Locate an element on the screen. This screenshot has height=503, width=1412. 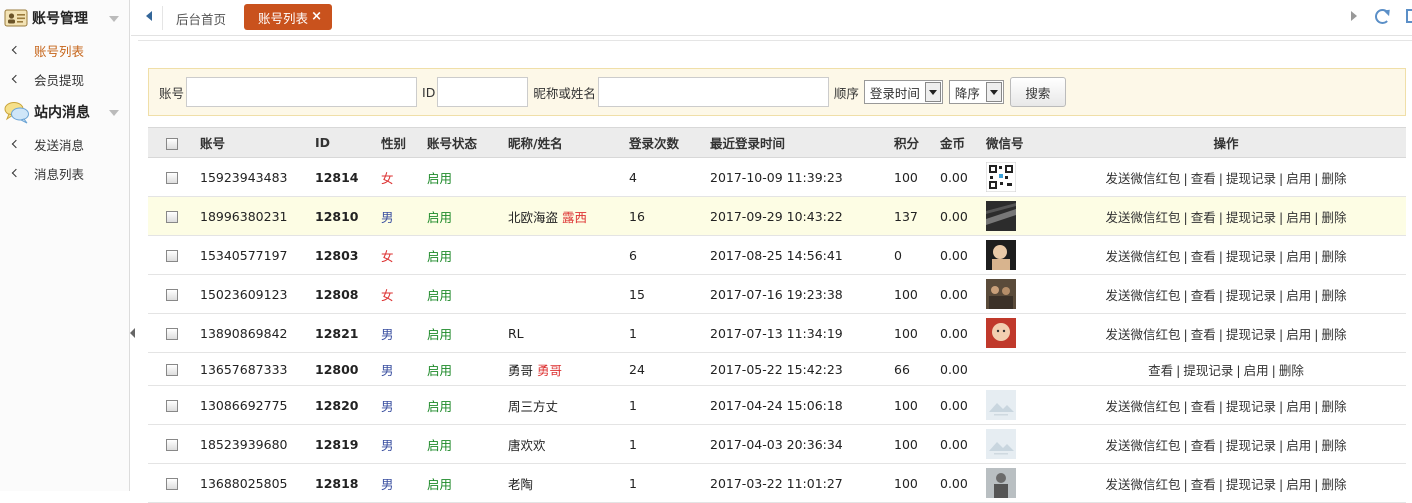
id-label: ID is located at coordinates (428, 92).